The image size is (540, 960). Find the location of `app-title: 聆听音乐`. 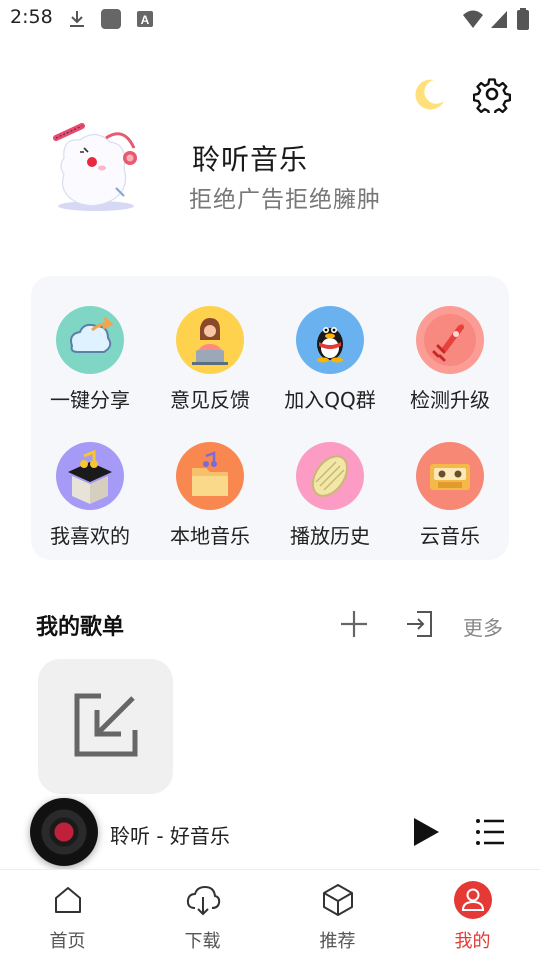

app-title: 聆听音乐 is located at coordinates (250, 159).